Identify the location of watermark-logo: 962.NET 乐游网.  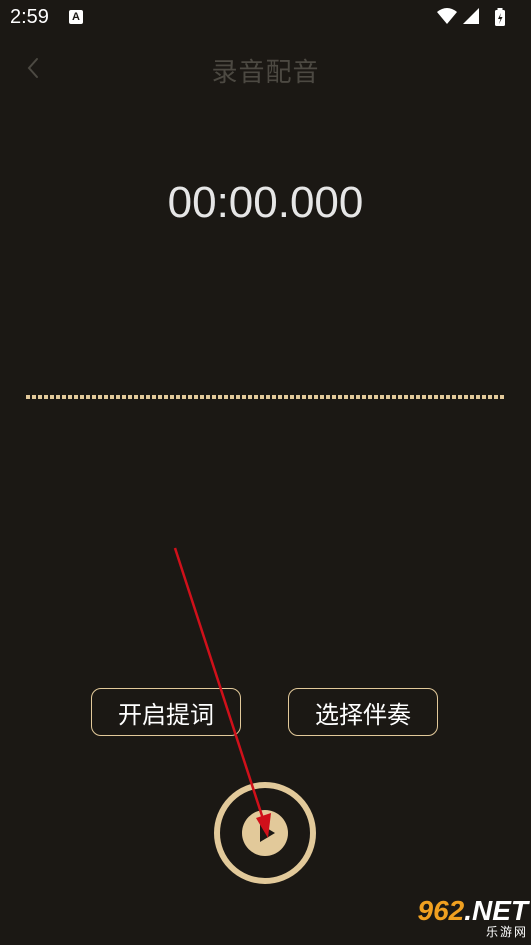
(458, 918).